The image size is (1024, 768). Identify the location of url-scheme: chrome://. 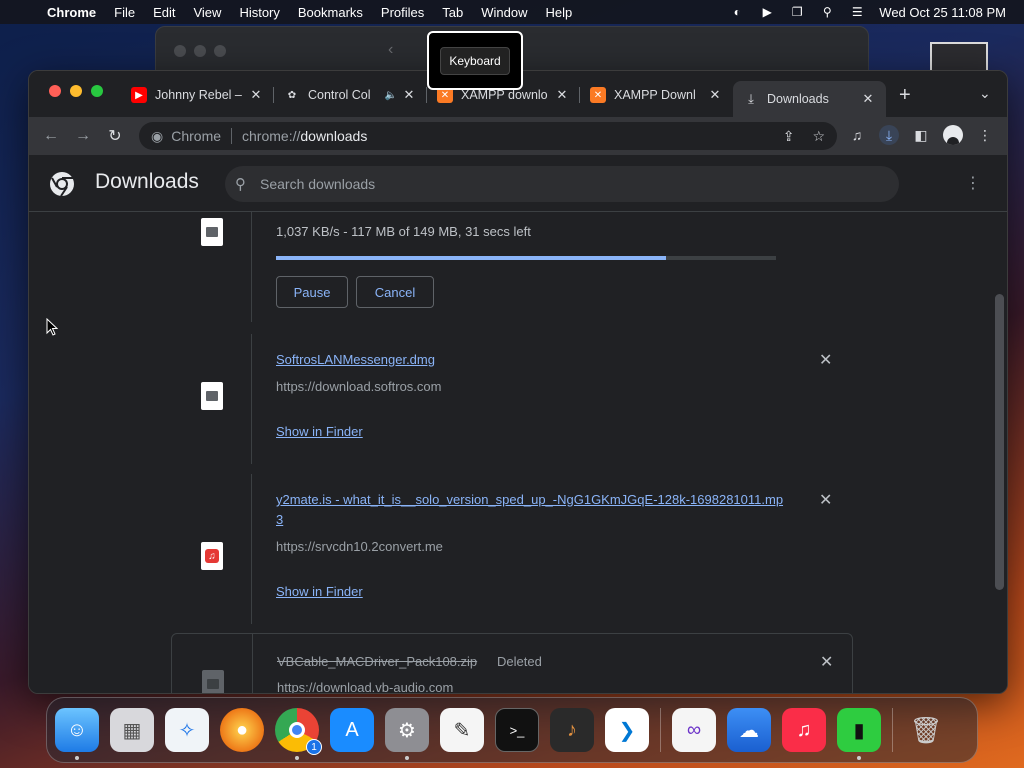
(271, 136).